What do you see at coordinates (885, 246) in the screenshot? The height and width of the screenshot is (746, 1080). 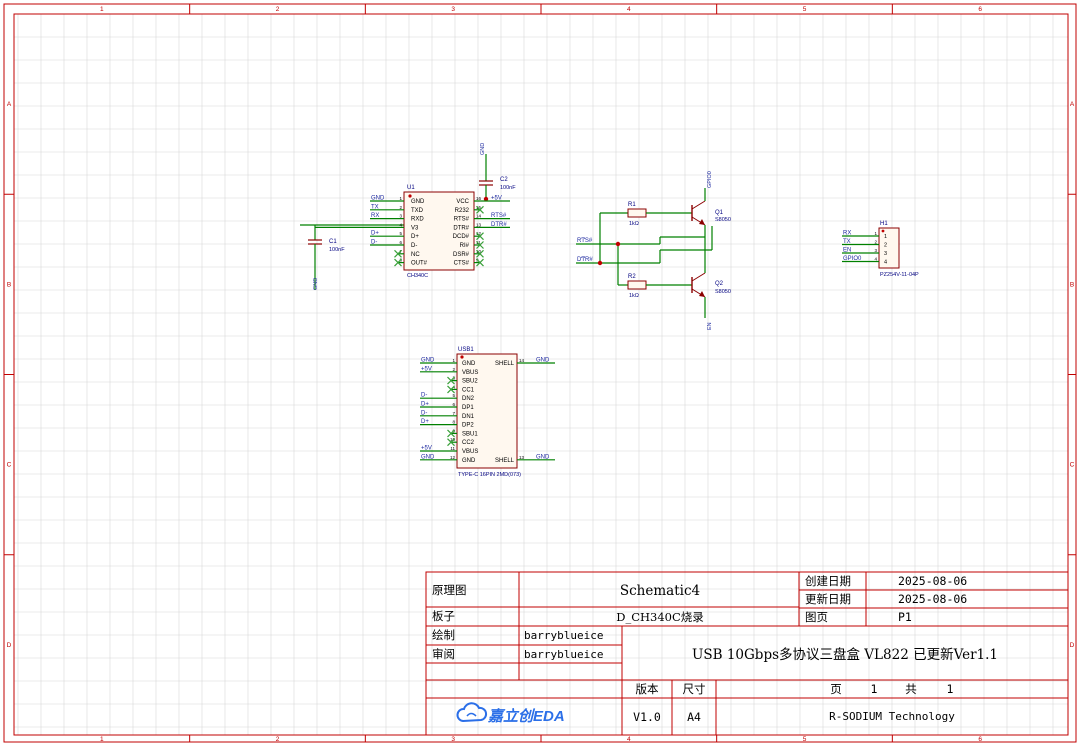 I see `h1-pin-number: 2` at bounding box center [885, 246].